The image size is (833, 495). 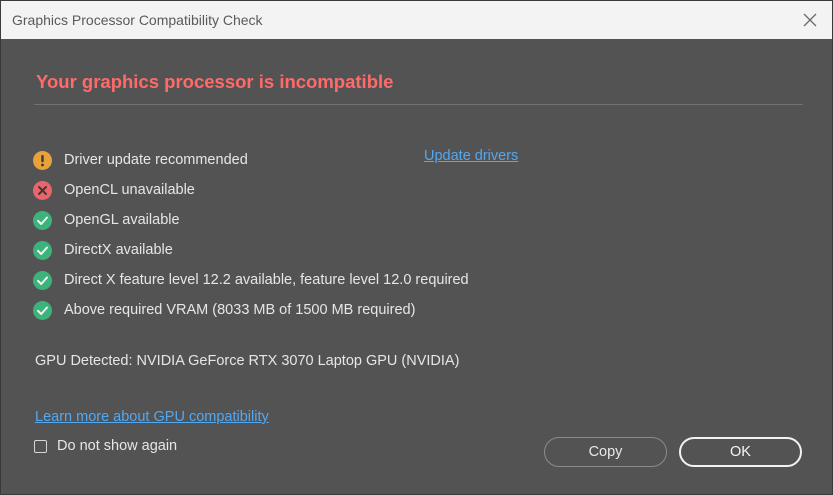 What do you see at coordinates (251, 190) in the screenshot?
I see `check-row-opencl: OpenCL unavailable` at bounding box center [251, 190].